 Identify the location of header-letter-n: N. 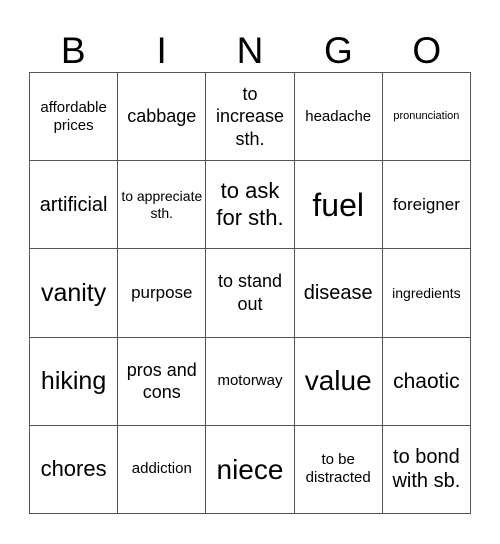
(250, 50).